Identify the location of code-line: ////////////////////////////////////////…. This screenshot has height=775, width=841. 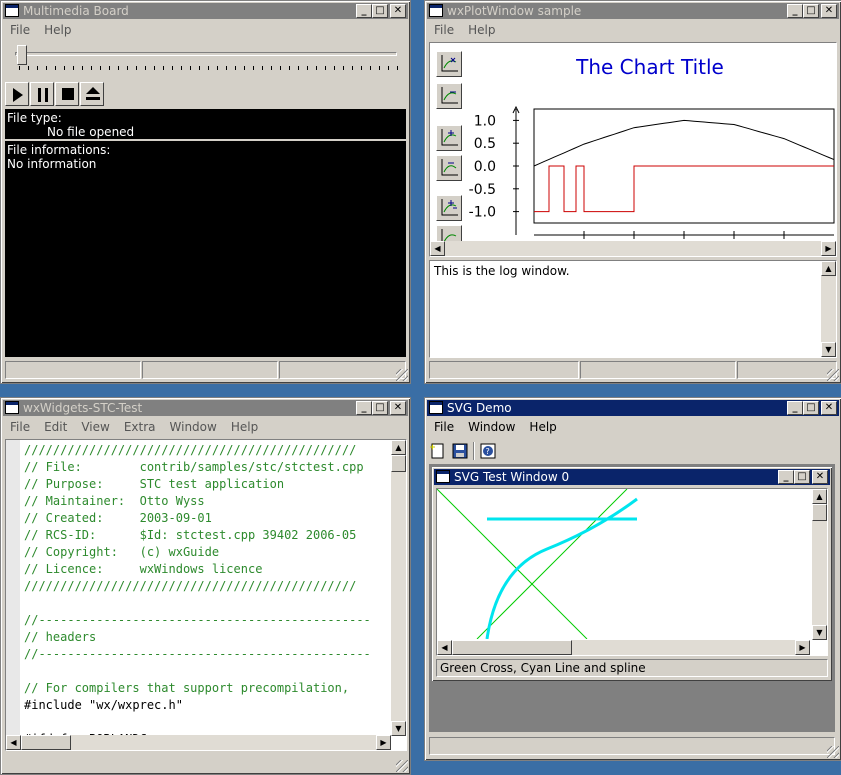
(190, 450).